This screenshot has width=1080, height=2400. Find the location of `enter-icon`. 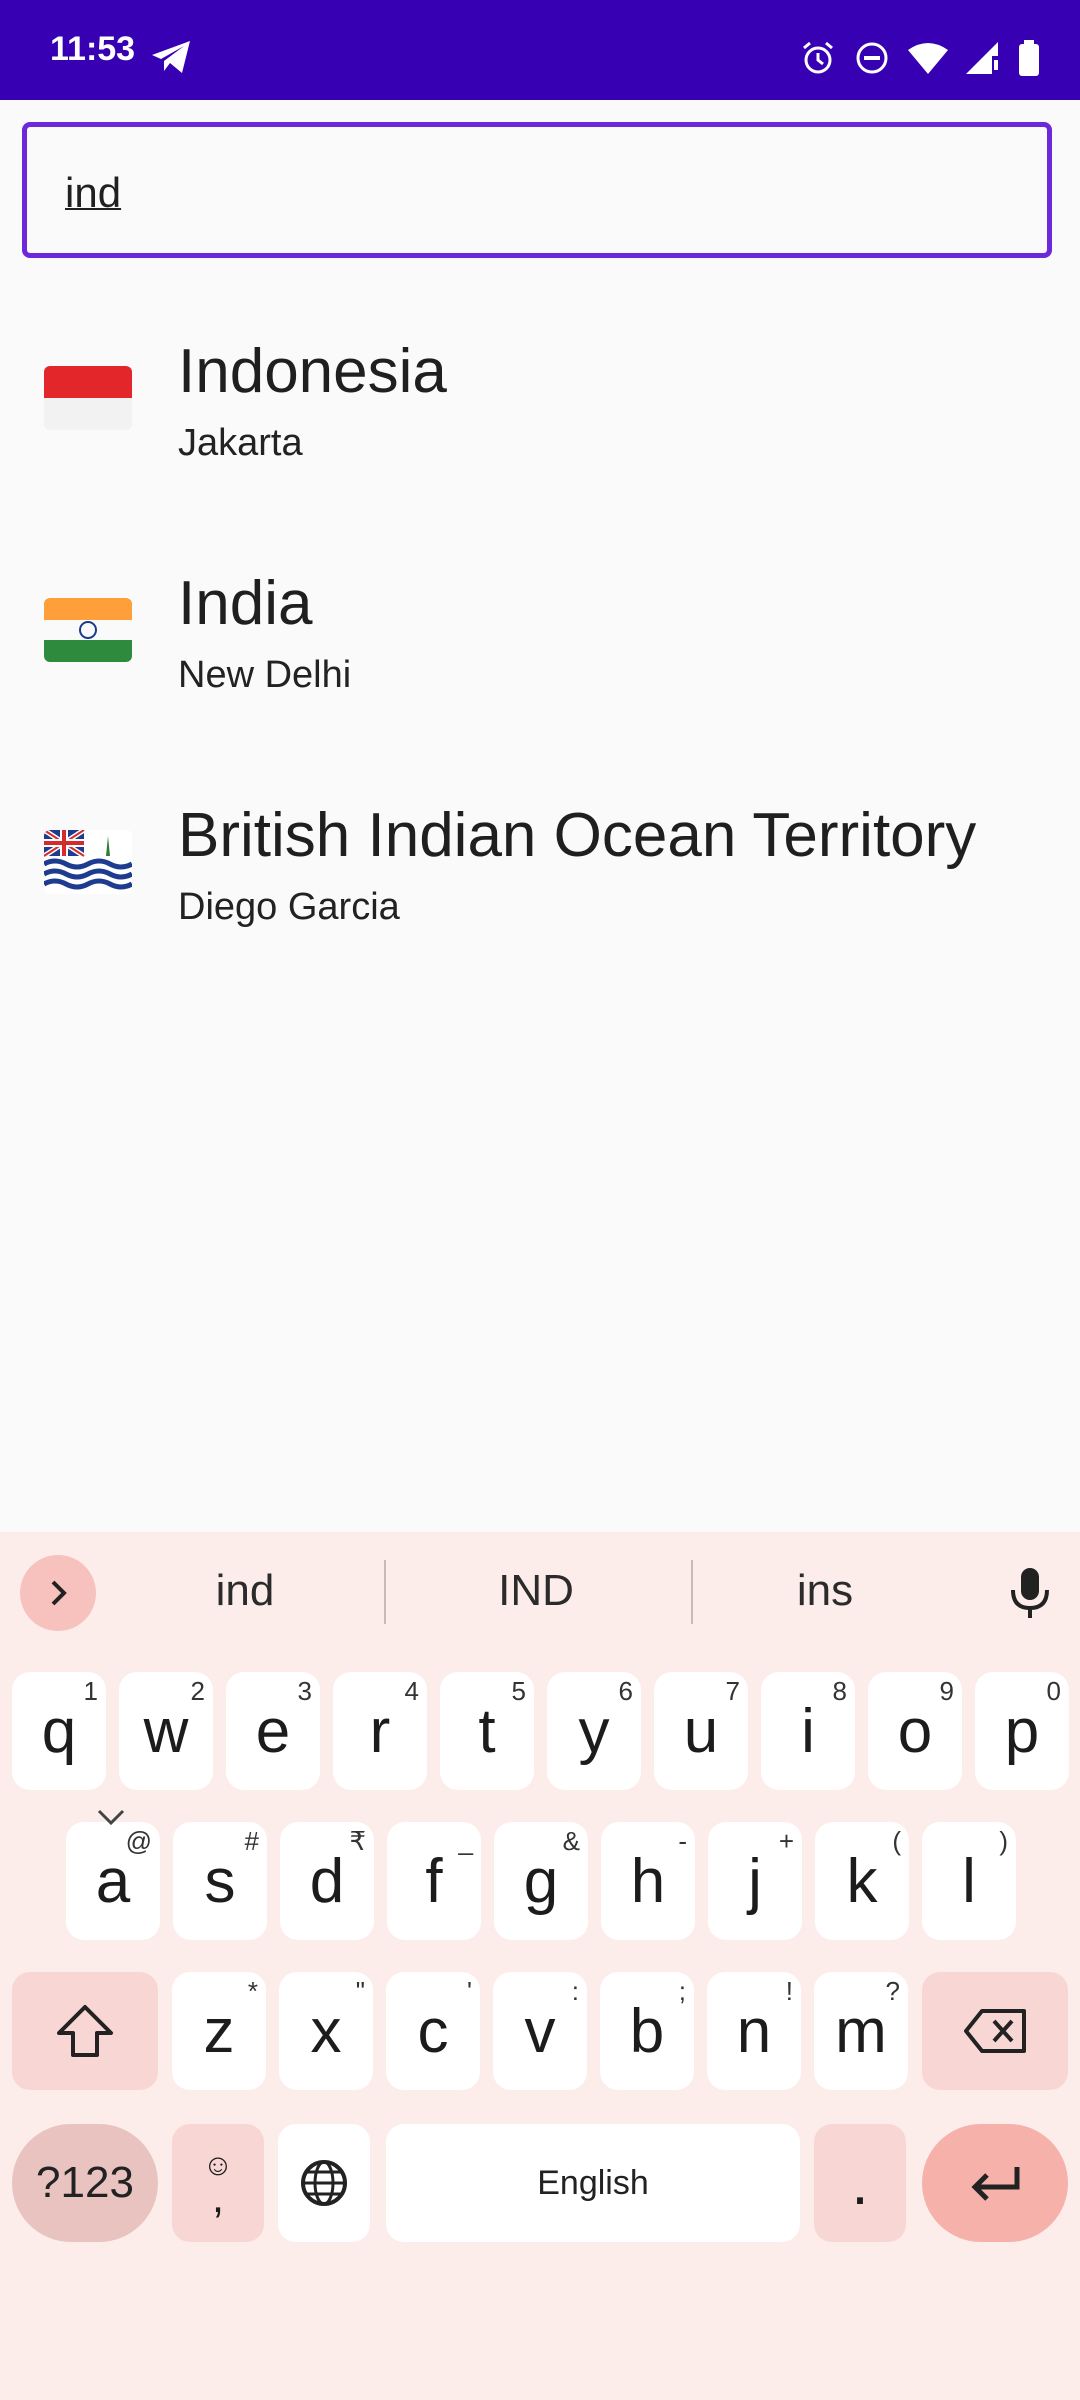

enter-icon is located at coordinates (995, 2184).